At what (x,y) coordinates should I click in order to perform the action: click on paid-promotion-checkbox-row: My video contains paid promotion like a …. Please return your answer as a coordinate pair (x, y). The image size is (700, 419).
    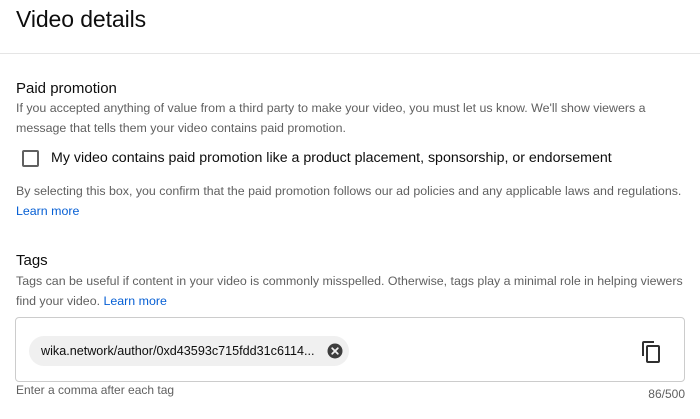
    Looking at the image, I should click on (317, 158).